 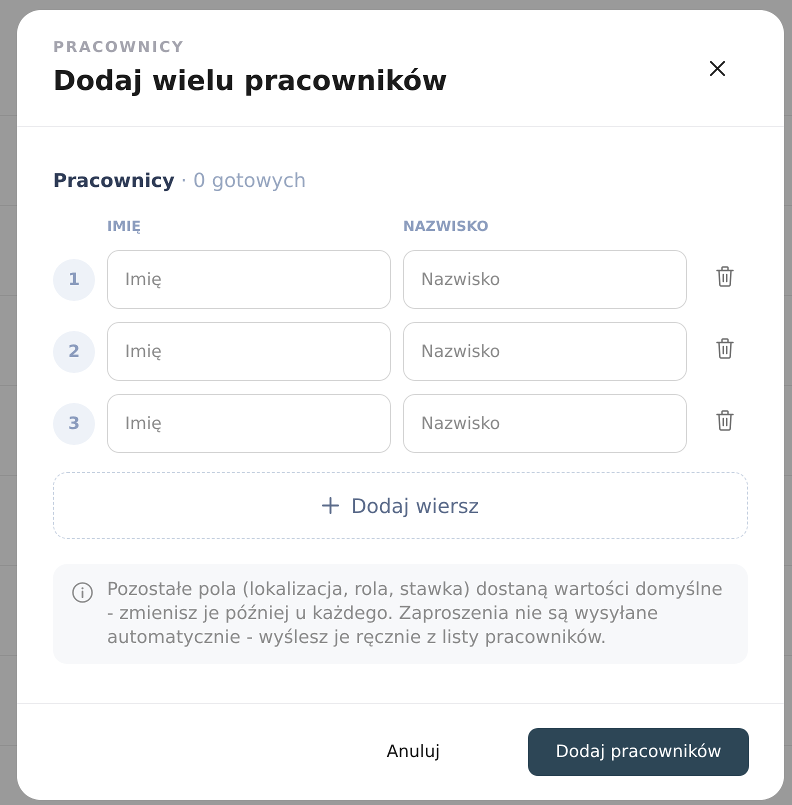 I want to click on add-row-button: Dodaj wiersz, so click(x=400, y=505).